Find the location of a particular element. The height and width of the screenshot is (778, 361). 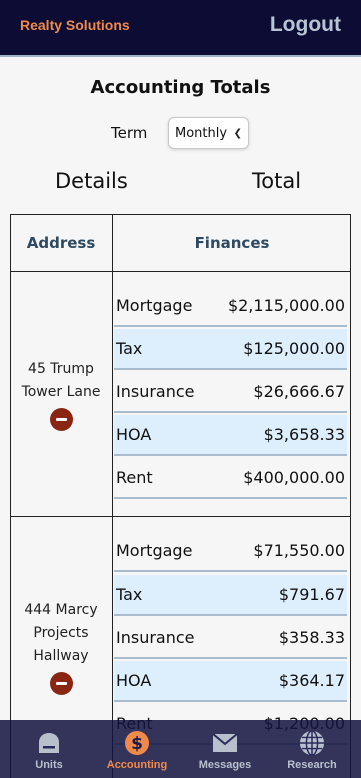

term-select: Monthly ❮ is located at coordinates (208, 133).